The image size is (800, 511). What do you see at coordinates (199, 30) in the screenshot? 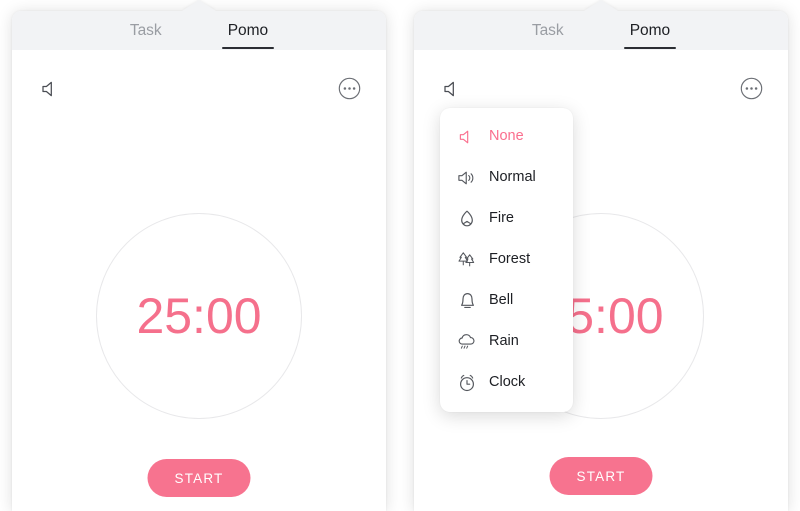
I see `tab-bar-left: Task Pomo` at bounding box center [199, 30].